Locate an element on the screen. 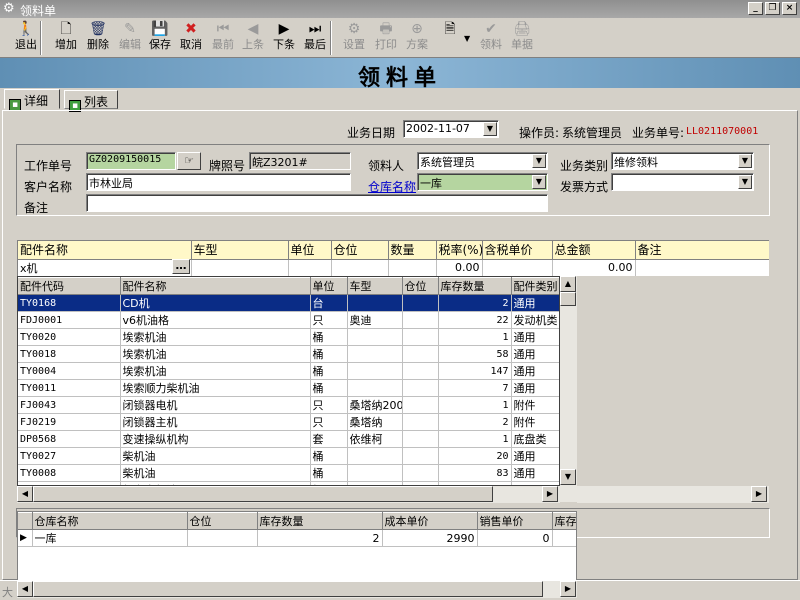 This screenshot has height=600, width=800. stock-cell: 2990 is located at coordinates (430, 538).